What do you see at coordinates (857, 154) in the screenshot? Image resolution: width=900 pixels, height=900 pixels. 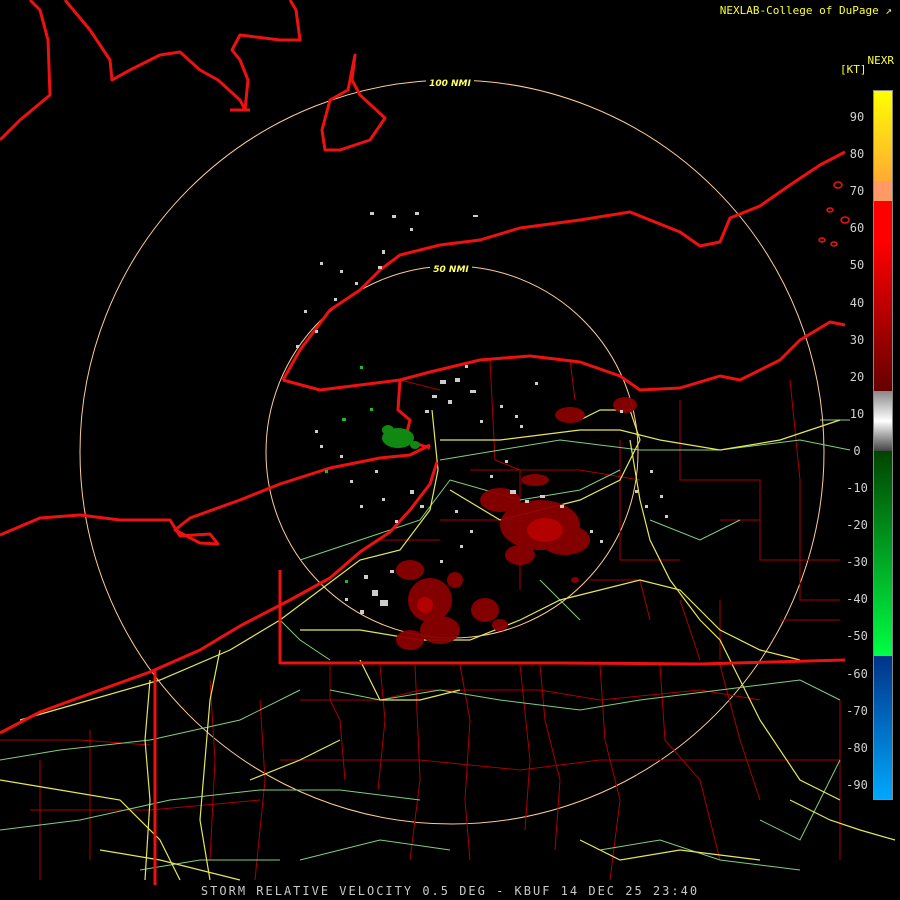 I see `legend-tick-label: 80` at bounding box center [857, 154].